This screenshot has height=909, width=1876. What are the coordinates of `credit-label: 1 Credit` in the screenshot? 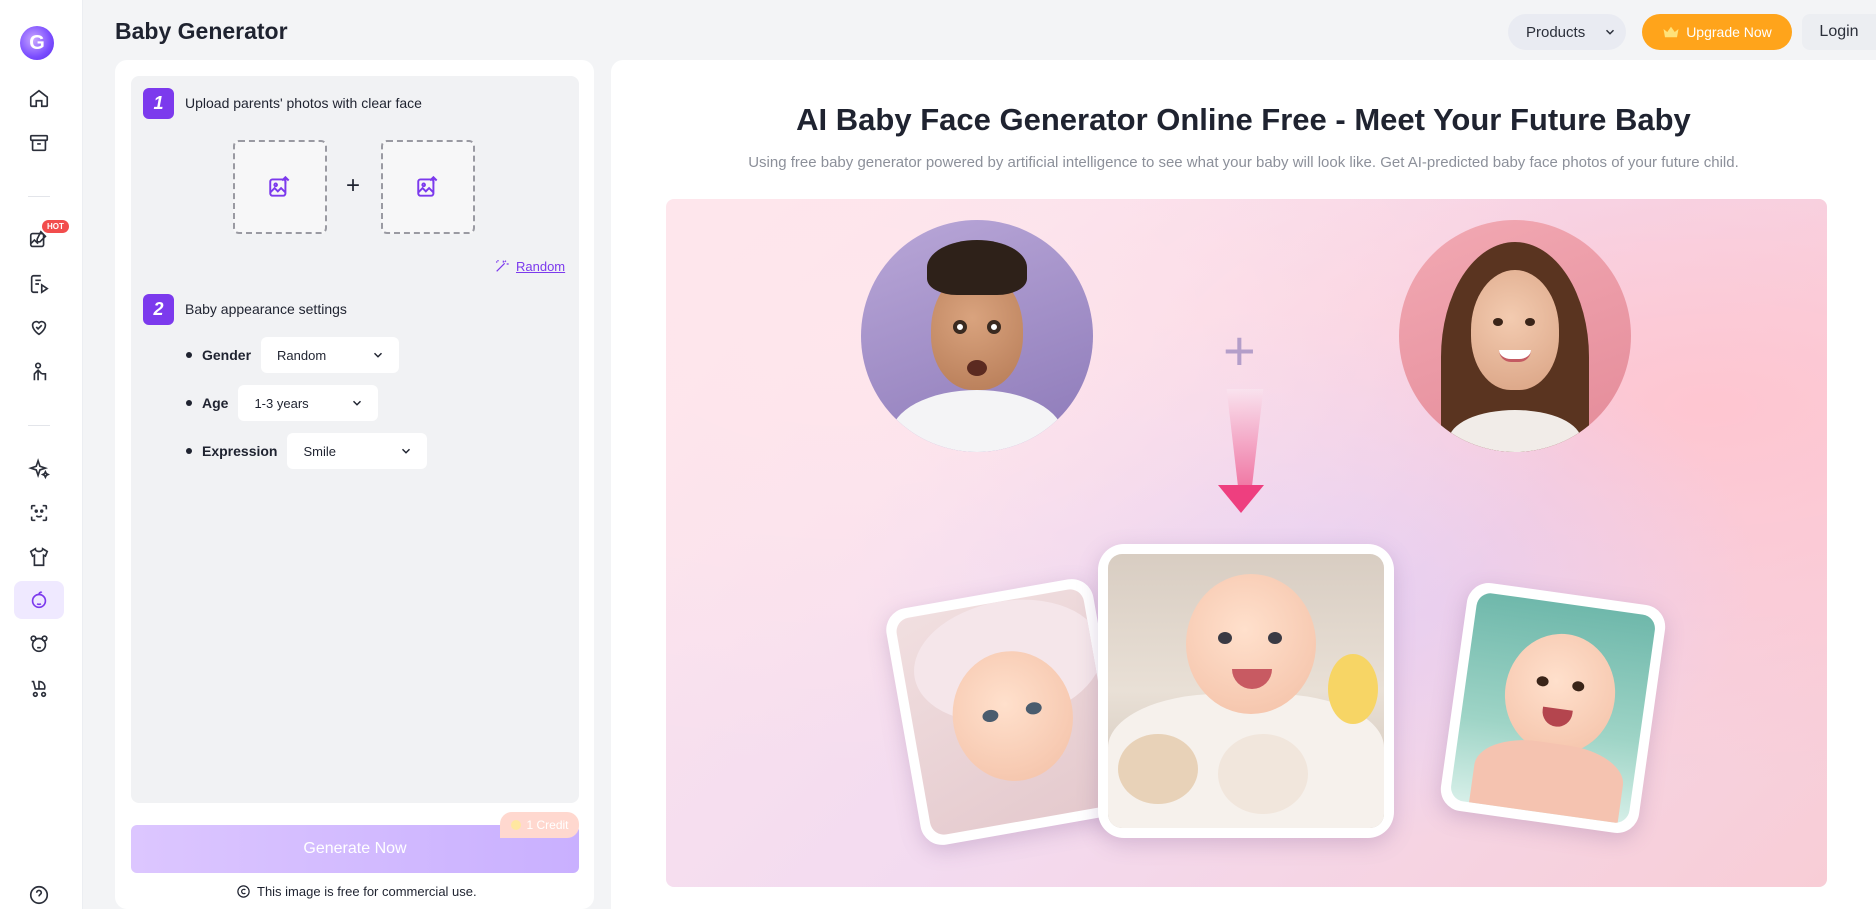 It's located at (547, 825).